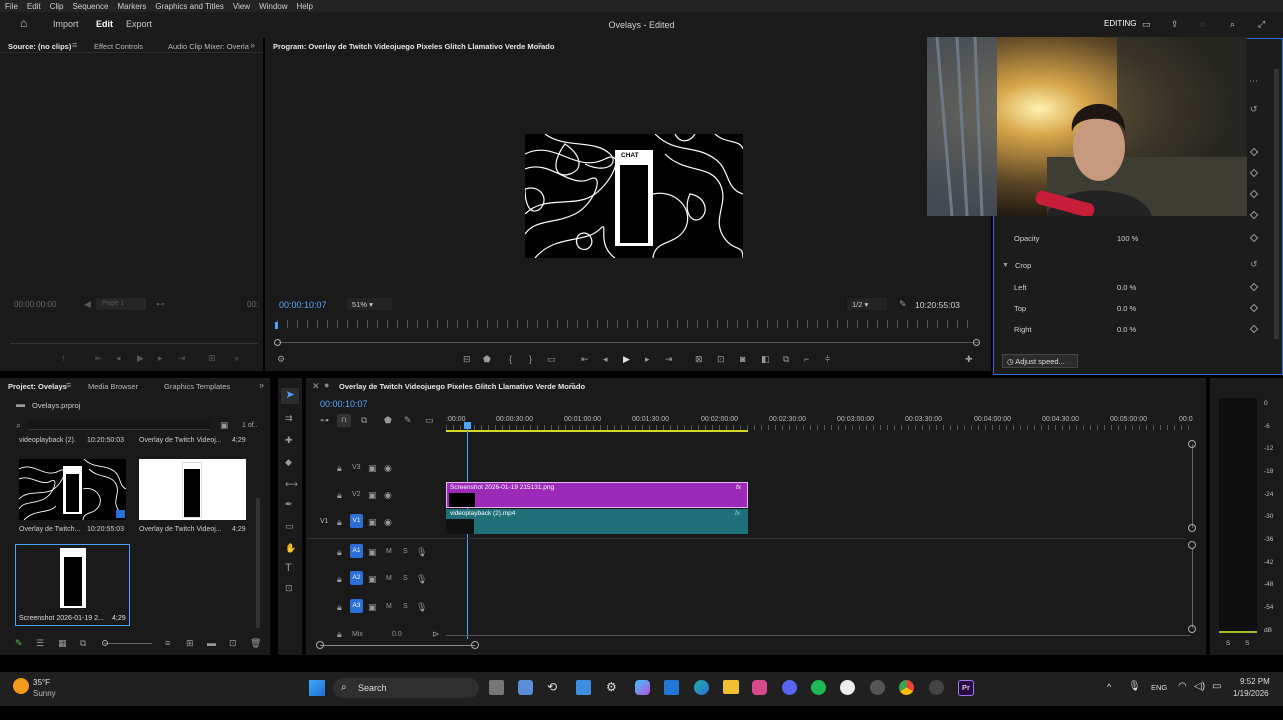 Image resolution: width=1283 pixels, height=720 pixels. Describe the element at coordinates (1175, 24) in the screenshot. I see `share-icon: ⇪` at that location.